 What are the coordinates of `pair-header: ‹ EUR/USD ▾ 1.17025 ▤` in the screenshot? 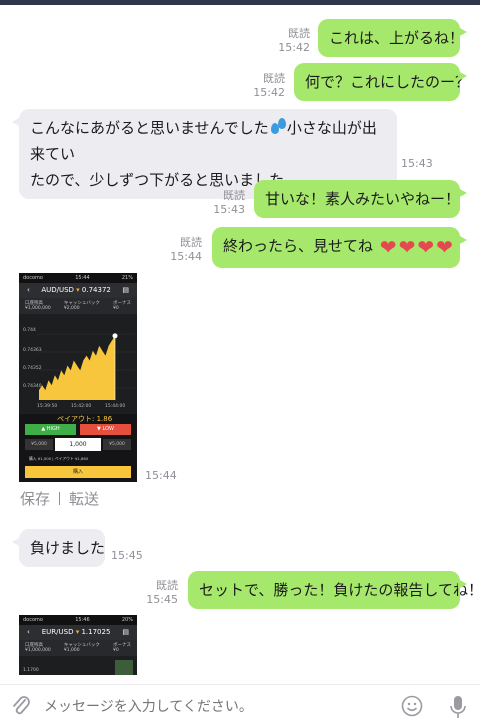 It's located at (78, 632).